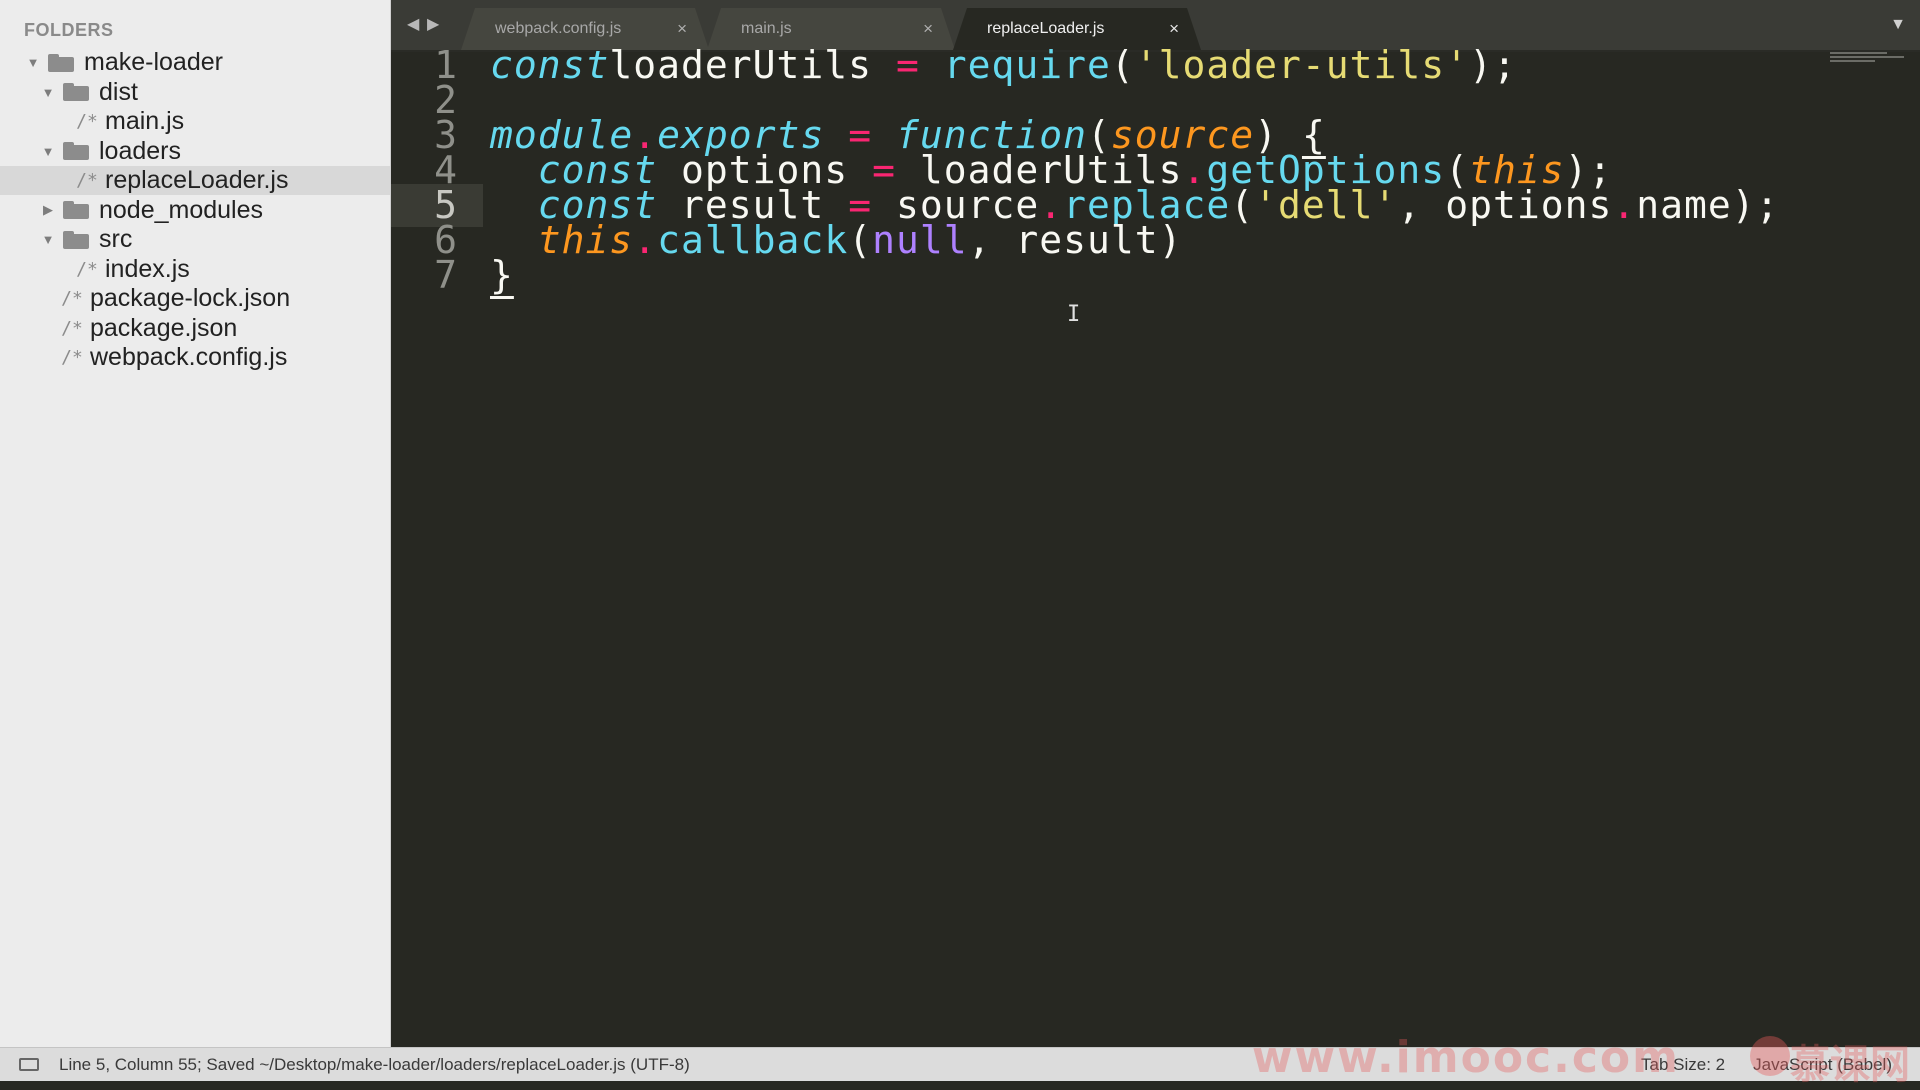 The height and width of the screenshot is (1090, 1920). What do you see at coordinates (1871, 59) in the screenshot?
I see `minimap` at bounding box center [1871, 59].